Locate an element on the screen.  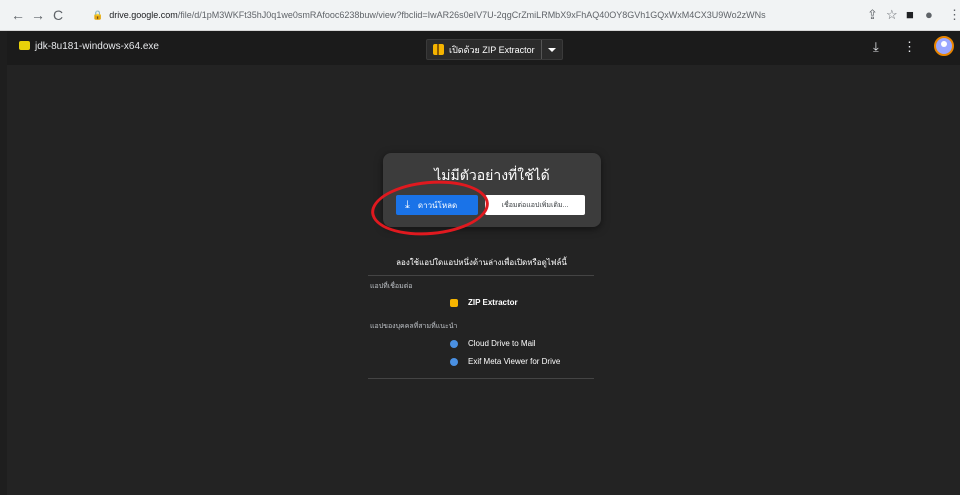
url-host: drive.google.com is located at coordinates (143, 15).